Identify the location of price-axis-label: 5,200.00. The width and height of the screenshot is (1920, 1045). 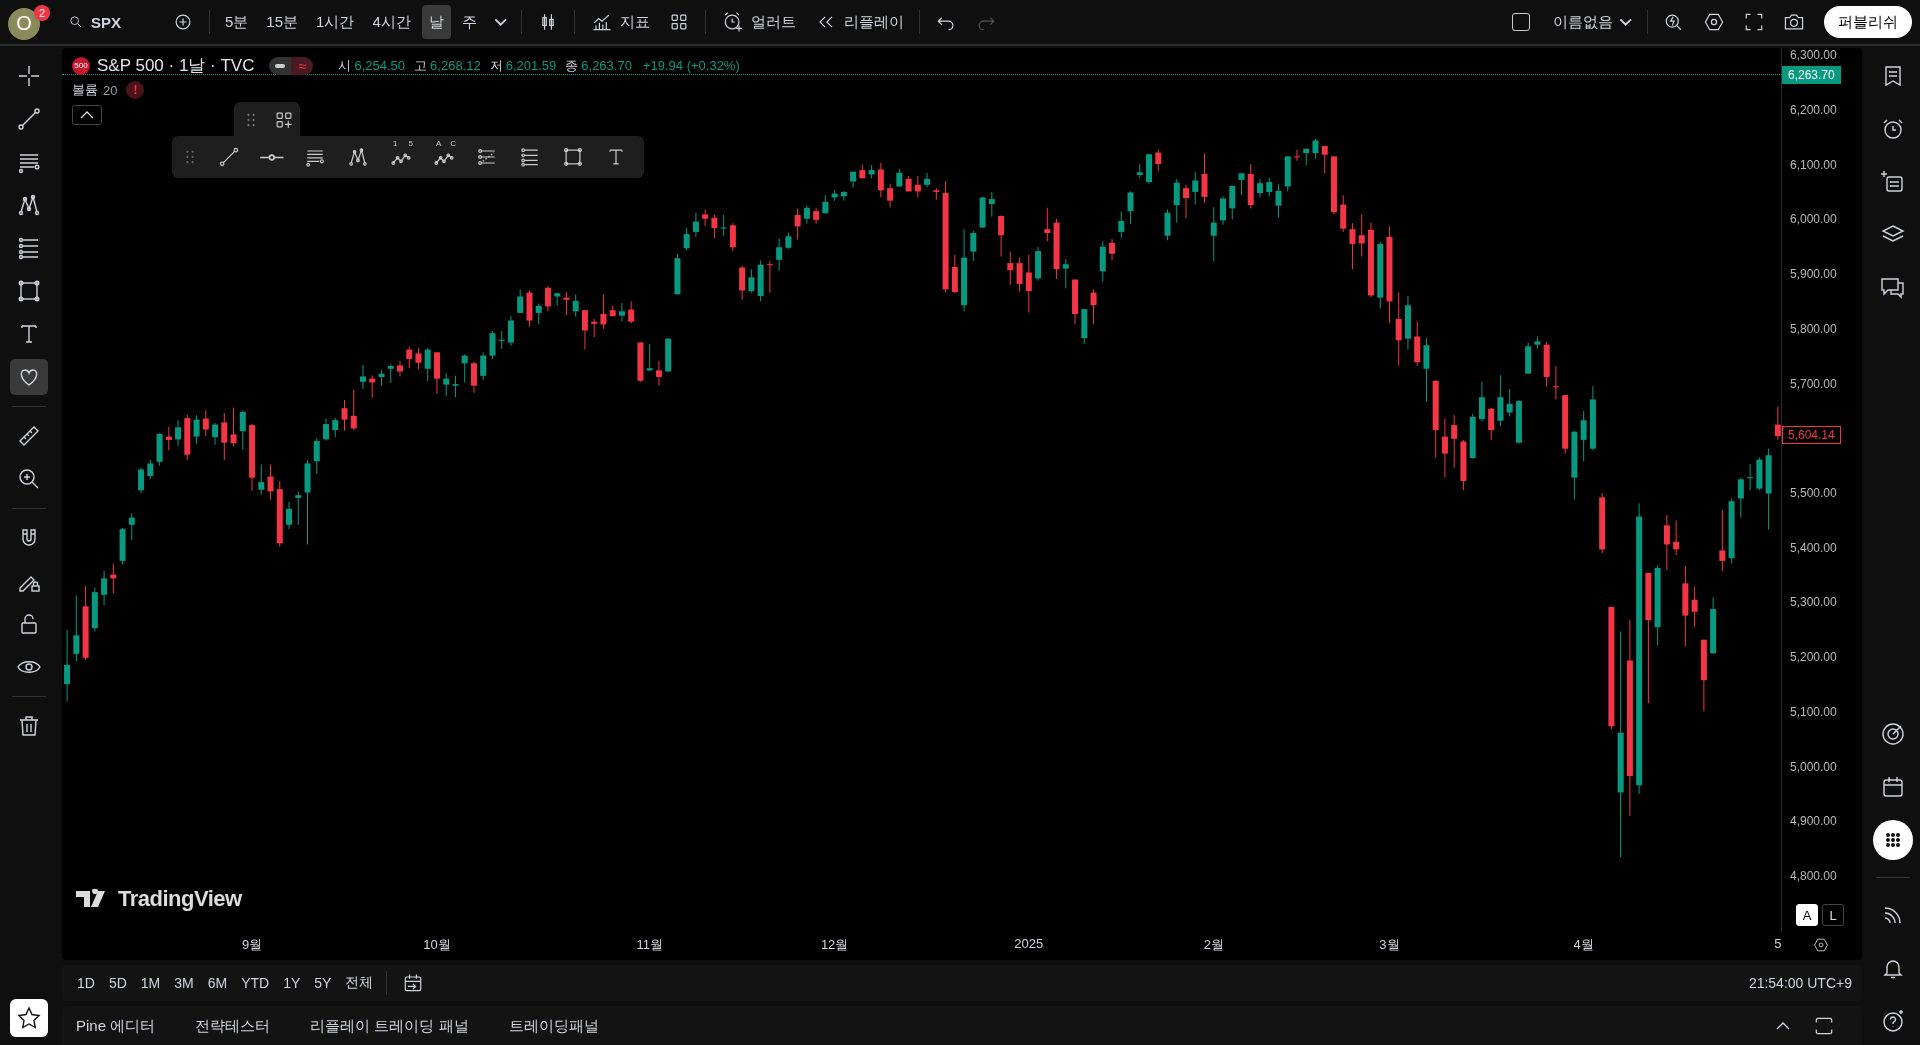
(1813, 657).